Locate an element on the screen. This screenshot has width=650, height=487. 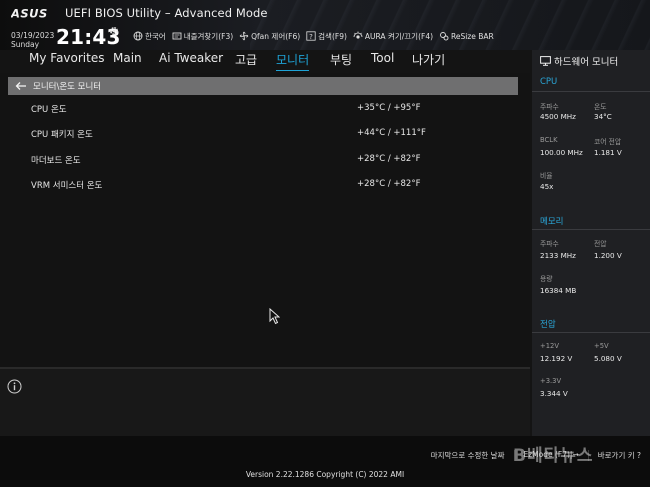
resize-bar-button: ReSize BAR is located at coordinates (466, 36).